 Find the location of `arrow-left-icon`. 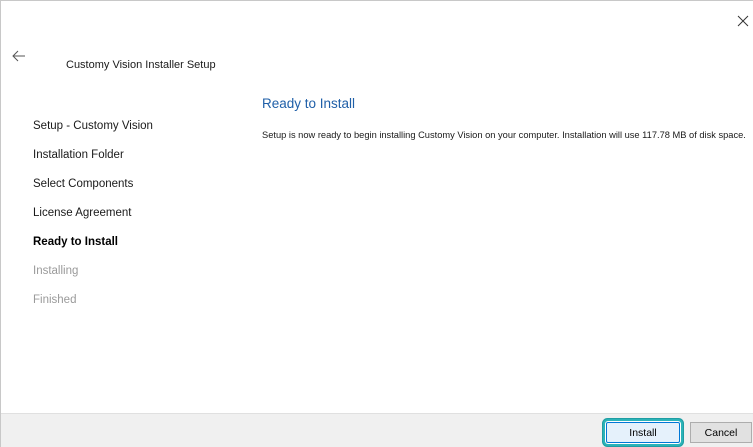

arrow-left-icon is located at coordinates (18, 56).